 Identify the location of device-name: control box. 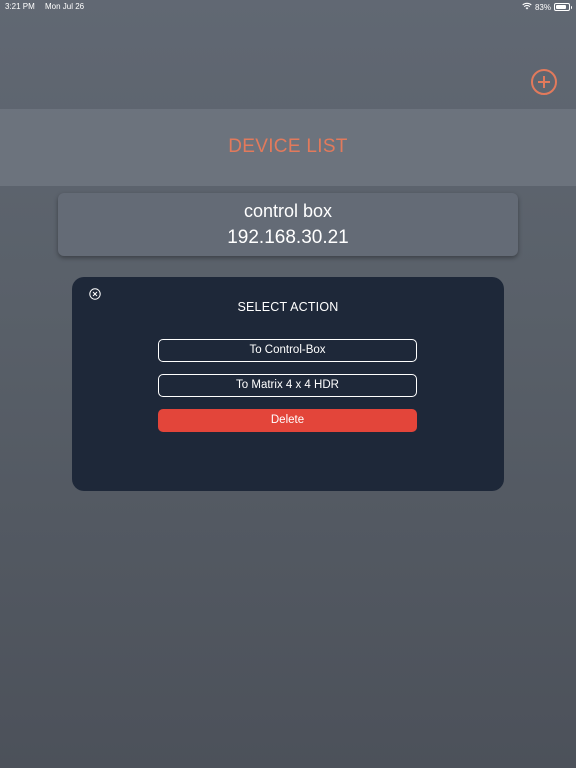
(288, 211).